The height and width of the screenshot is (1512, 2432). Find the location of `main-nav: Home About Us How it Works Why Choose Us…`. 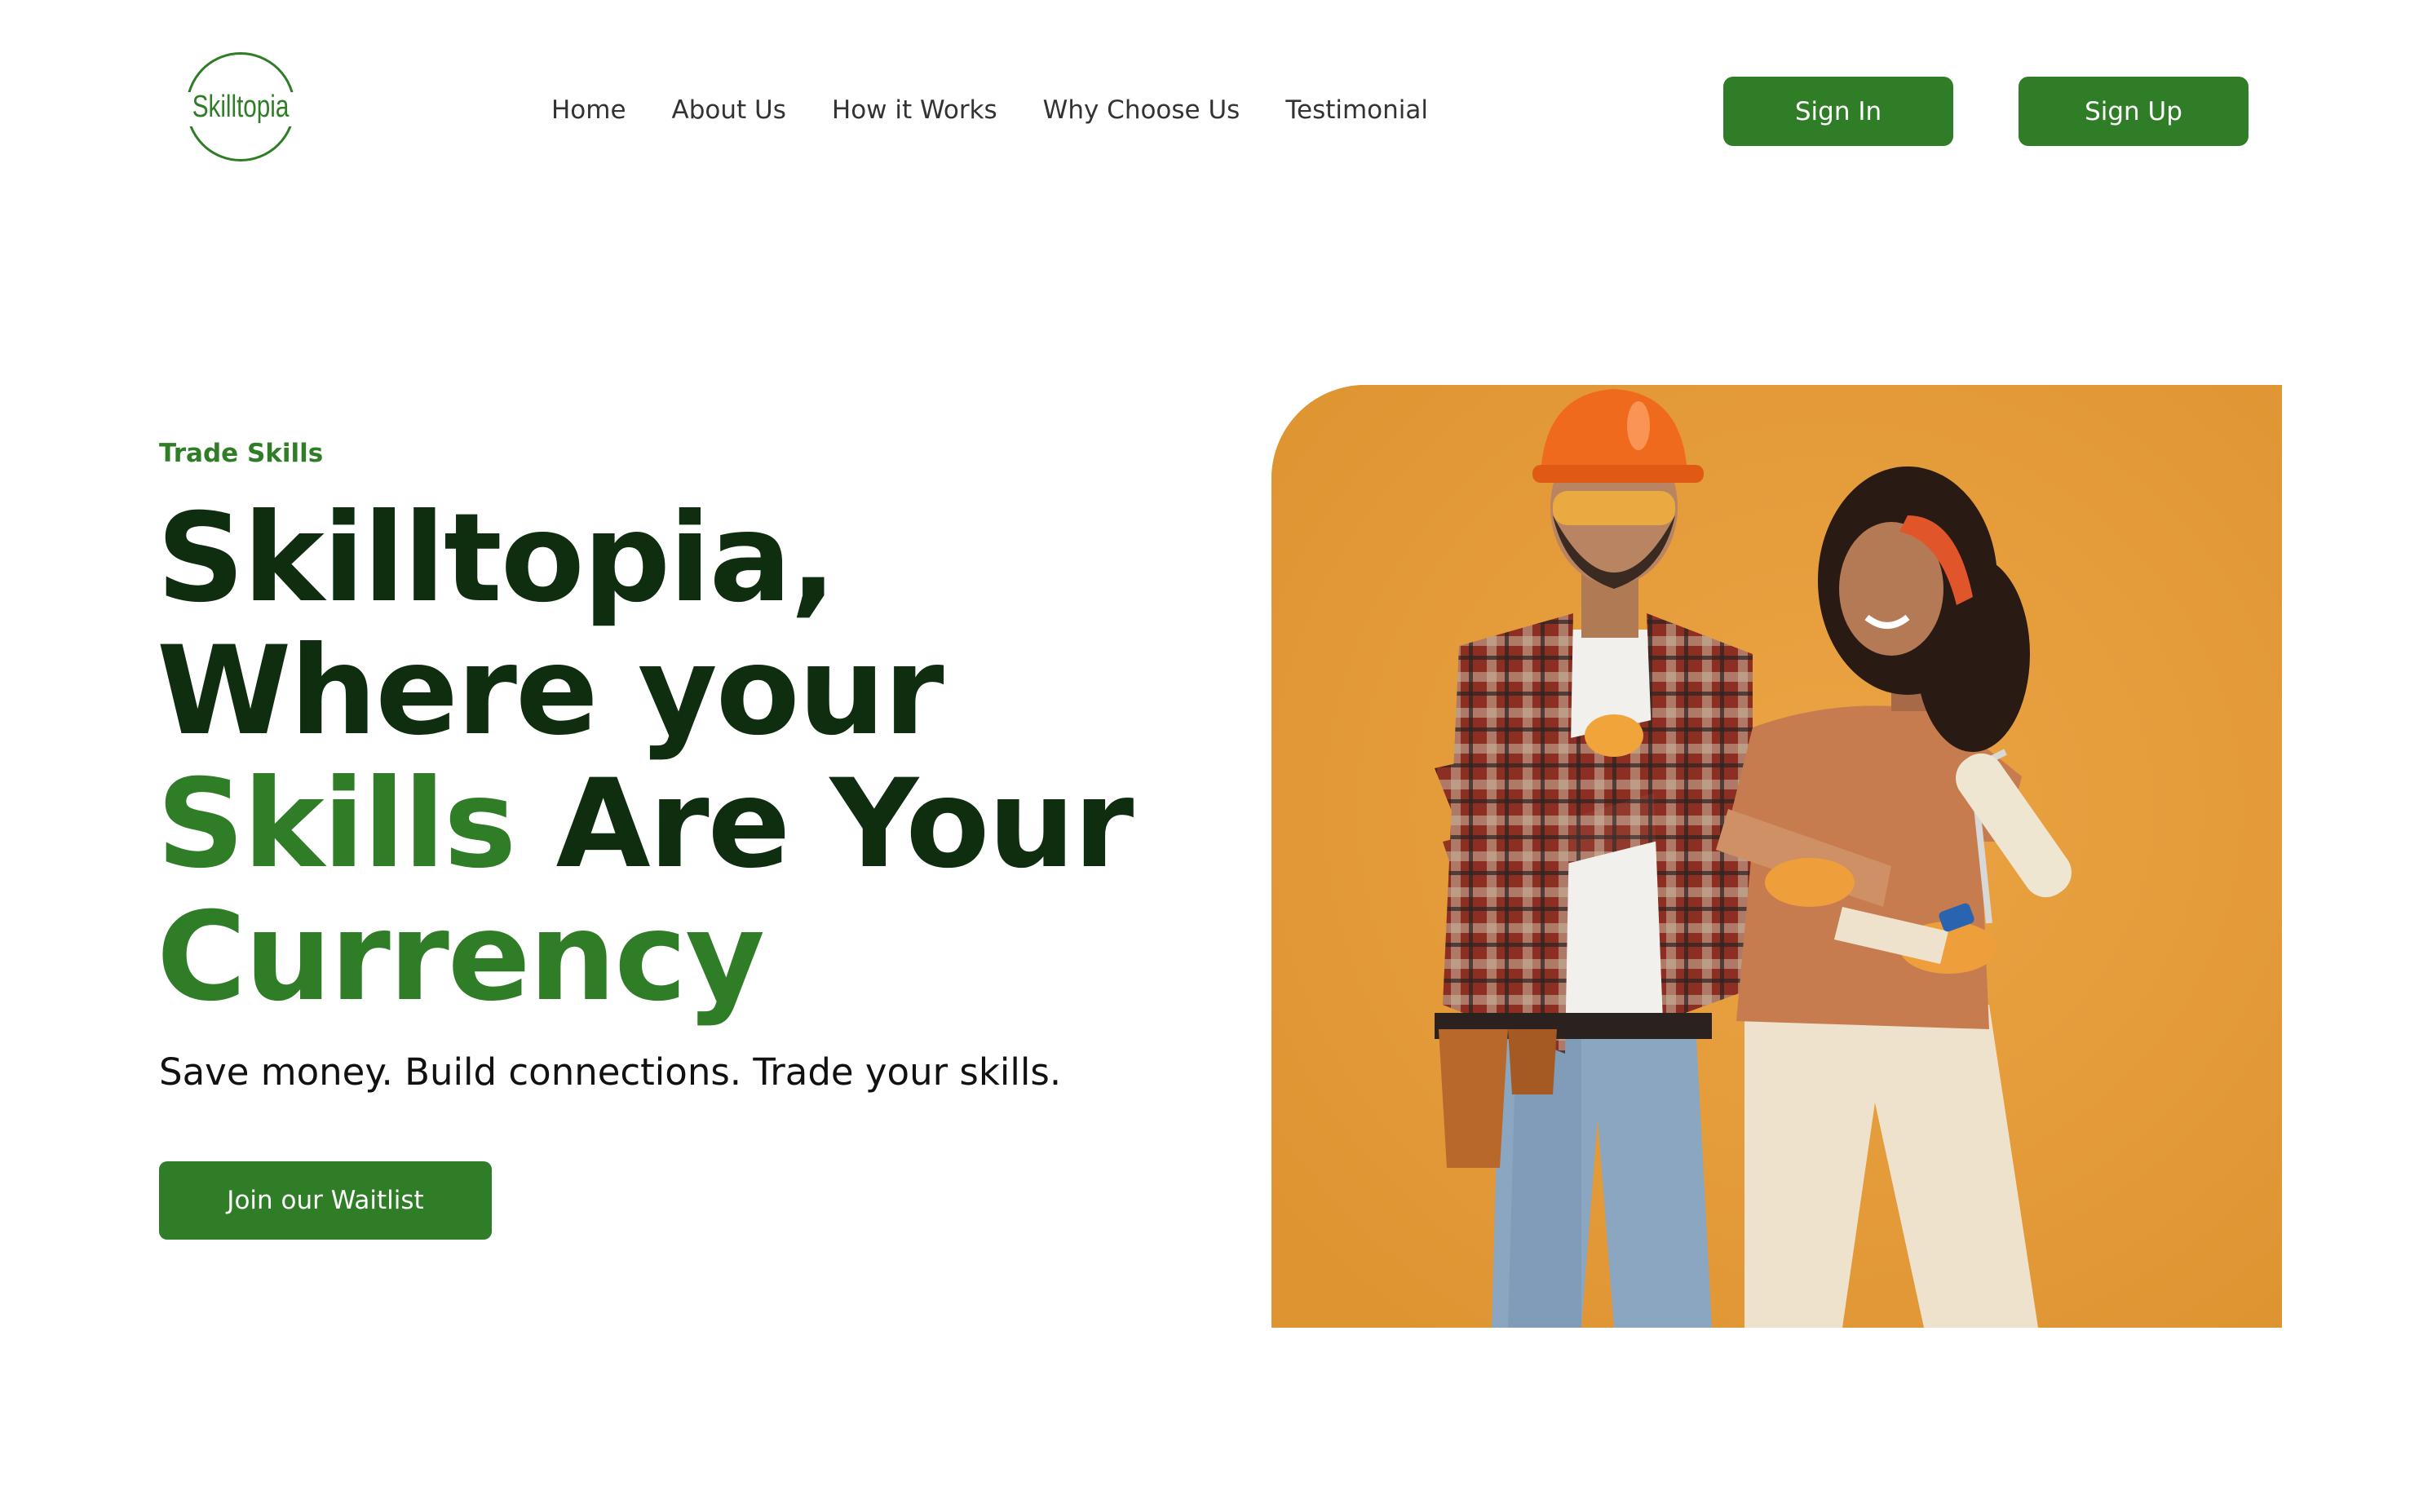

main-nav: Home About Us How it Works Why Choose Us… is located at coordinates (989, 110).